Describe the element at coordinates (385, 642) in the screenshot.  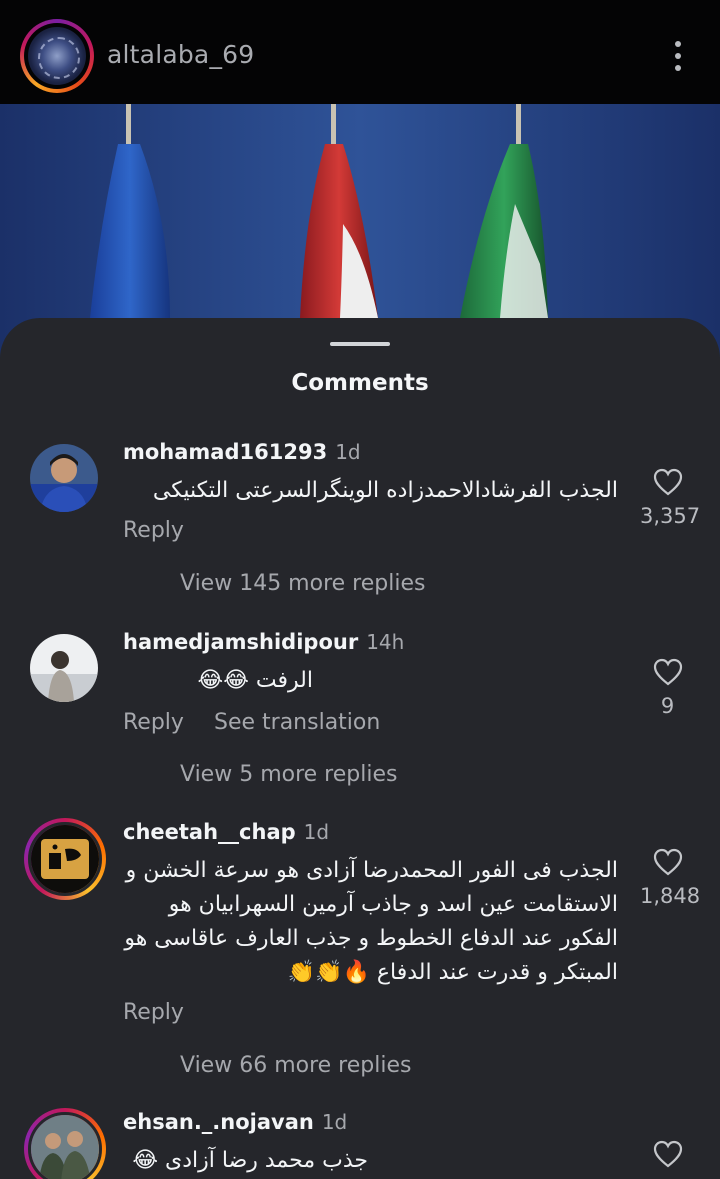
I see `comment-time: 14h` at that location.